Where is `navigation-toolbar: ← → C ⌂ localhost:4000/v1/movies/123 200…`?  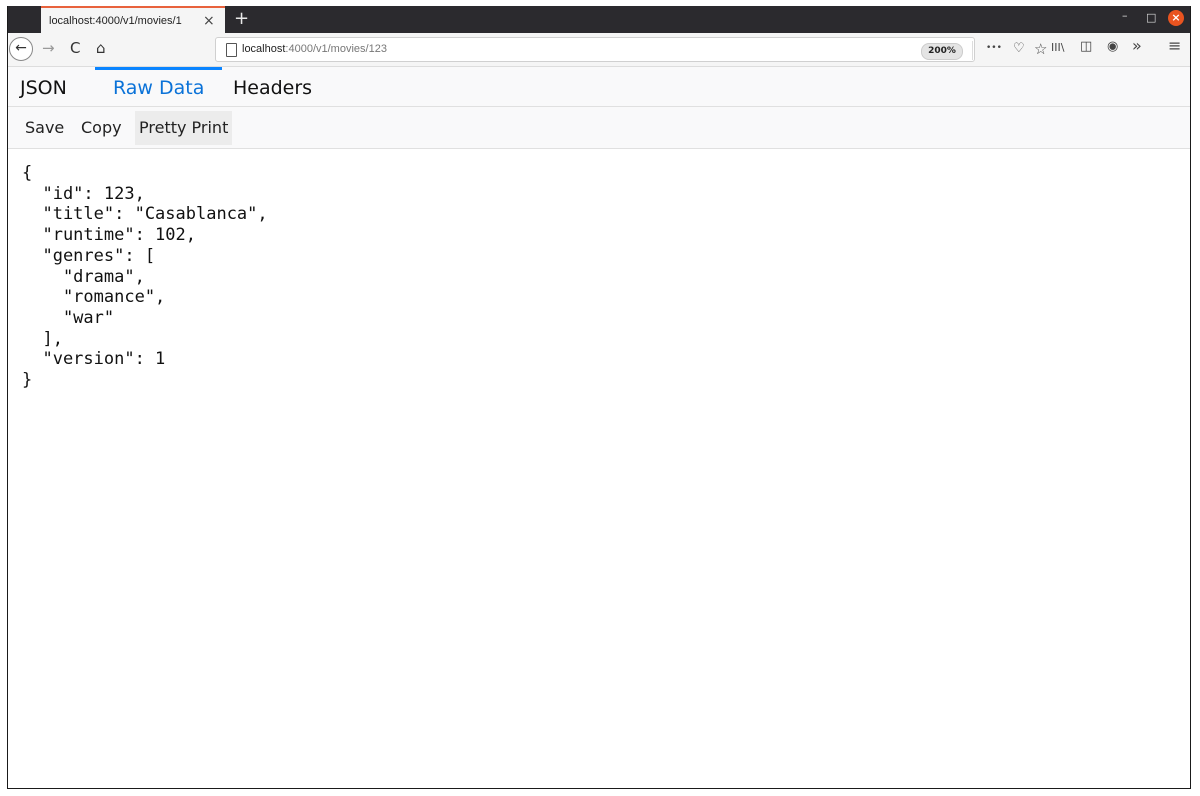
navigation-toolbar: ← → C ⌂ localhost:4000/v1/movies/123 200… is located at coordinates (599, 50).